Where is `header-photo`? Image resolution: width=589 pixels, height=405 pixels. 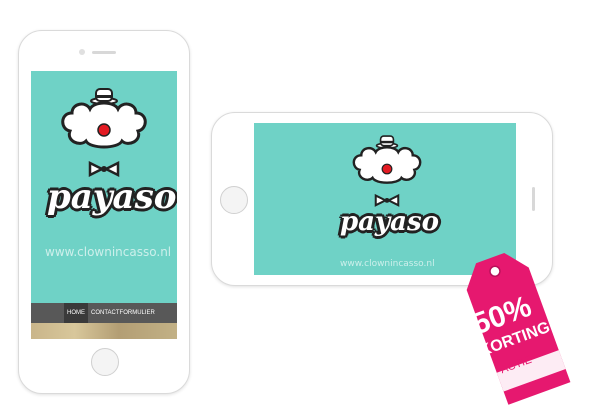
header-photo is located at coordinates (104, 331).